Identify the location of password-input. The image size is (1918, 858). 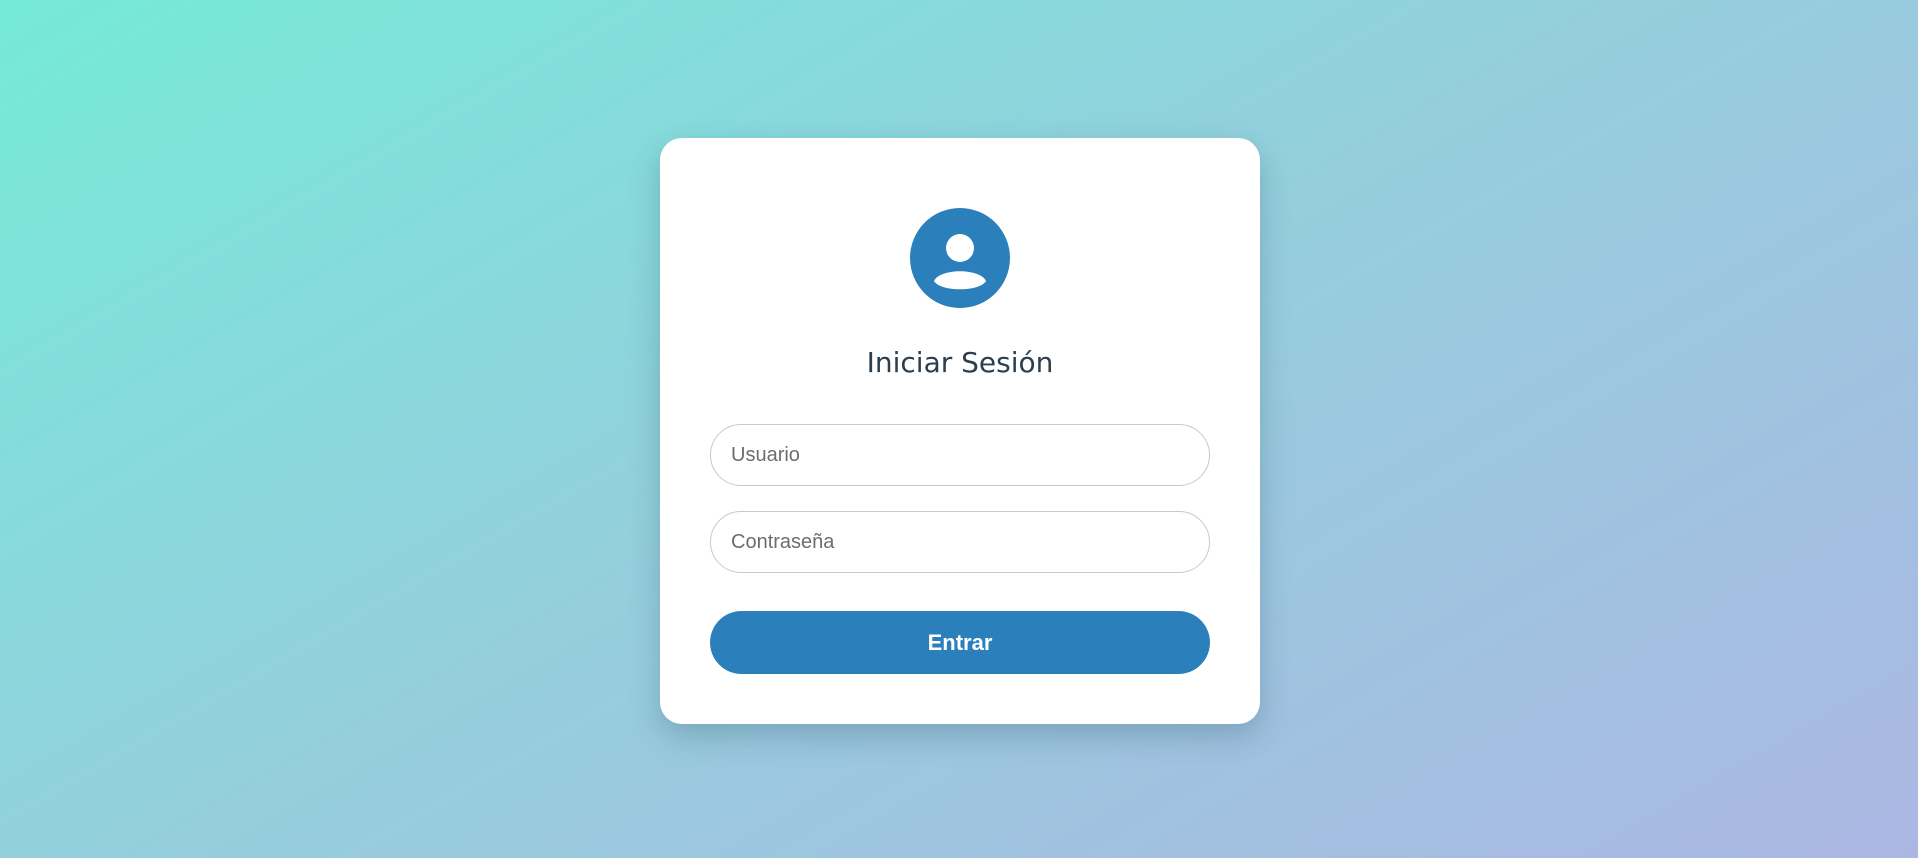
(960, 542).